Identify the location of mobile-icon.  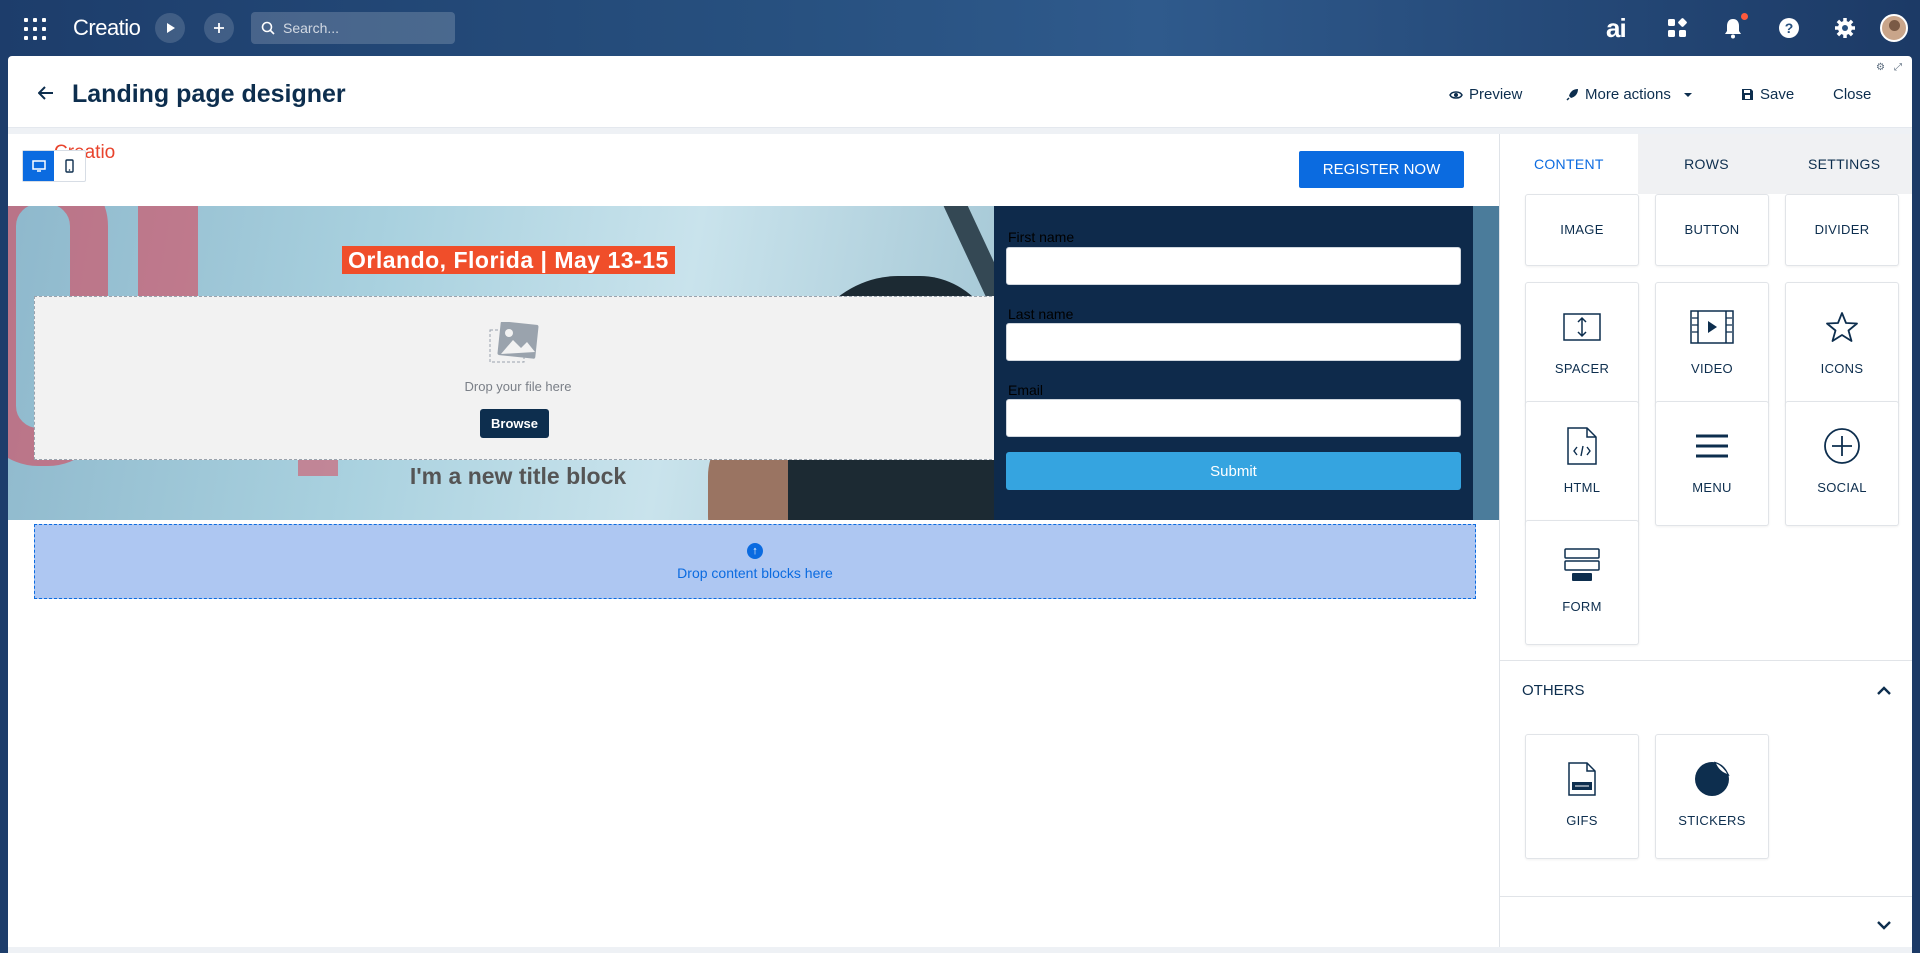
(69, 166).